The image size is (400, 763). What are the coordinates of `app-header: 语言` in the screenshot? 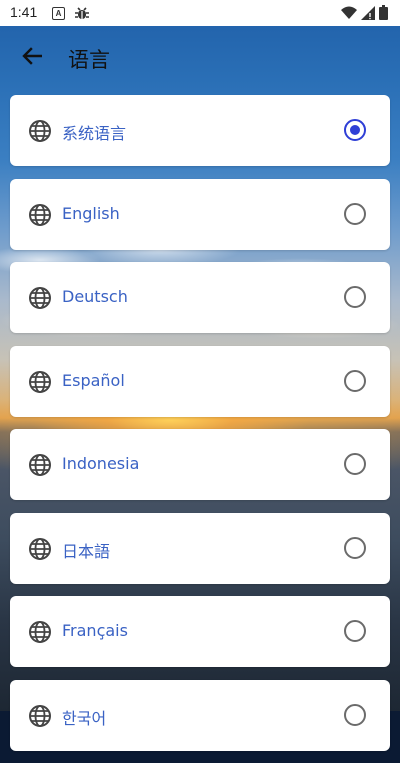 It's located at (200, 58).